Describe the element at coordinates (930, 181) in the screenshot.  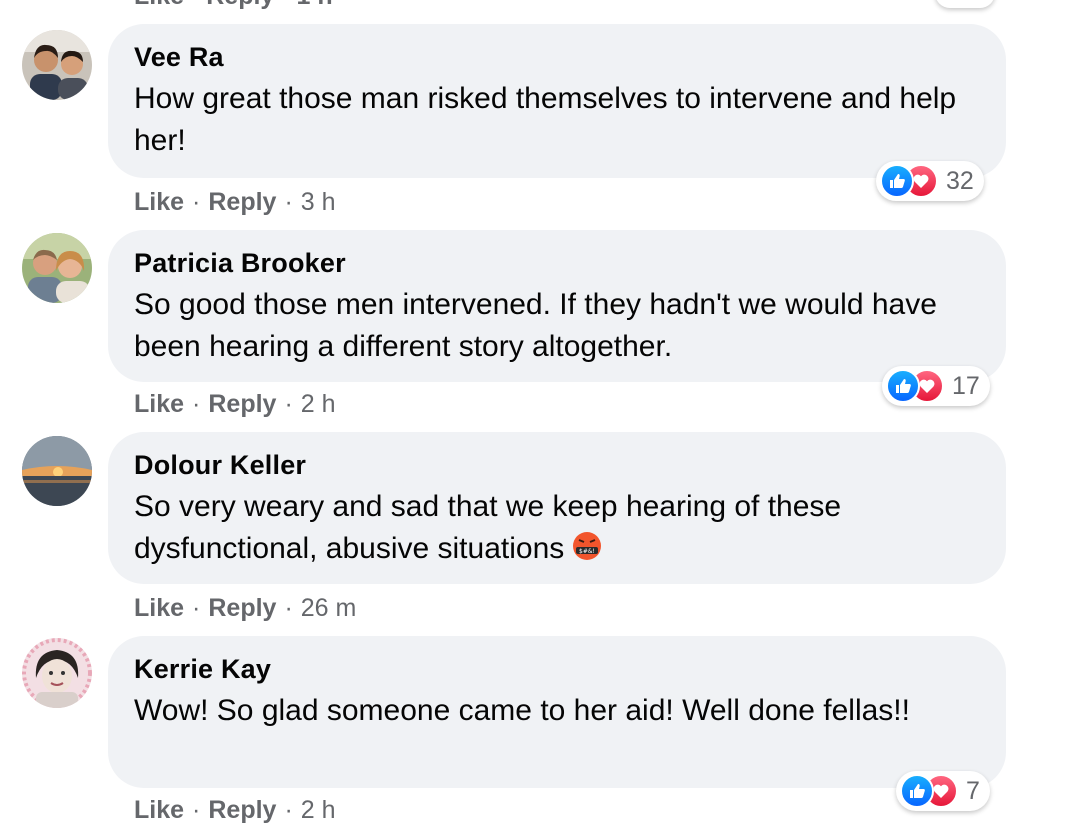
I see `reaction-summary: 32` at that location.